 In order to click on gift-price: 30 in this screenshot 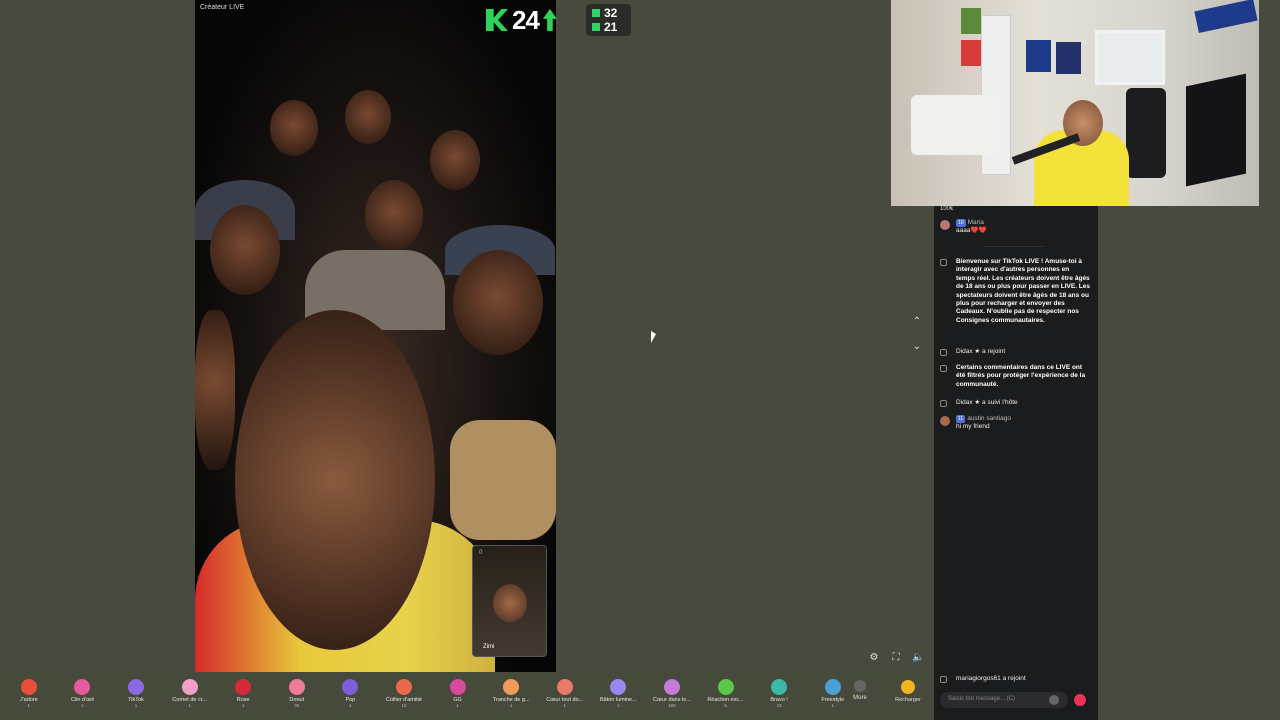, I will do `click(297, 705)`.